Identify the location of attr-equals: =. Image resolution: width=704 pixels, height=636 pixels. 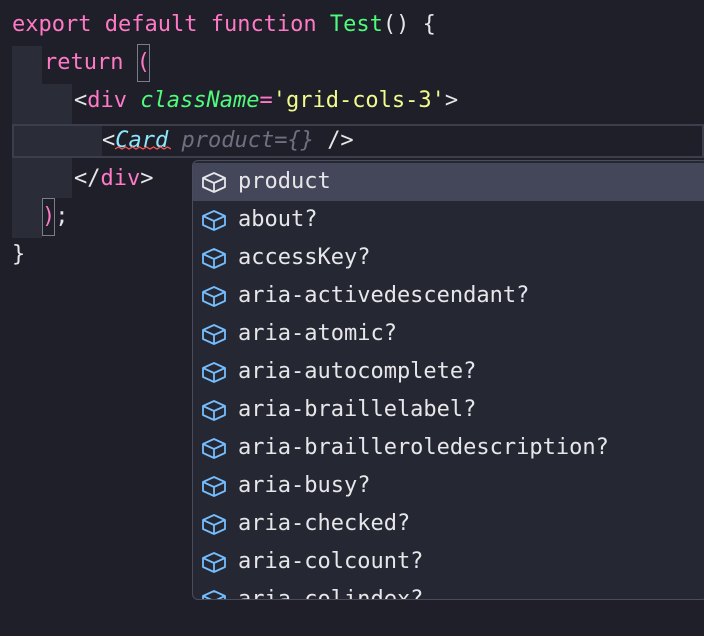
(266, 100).